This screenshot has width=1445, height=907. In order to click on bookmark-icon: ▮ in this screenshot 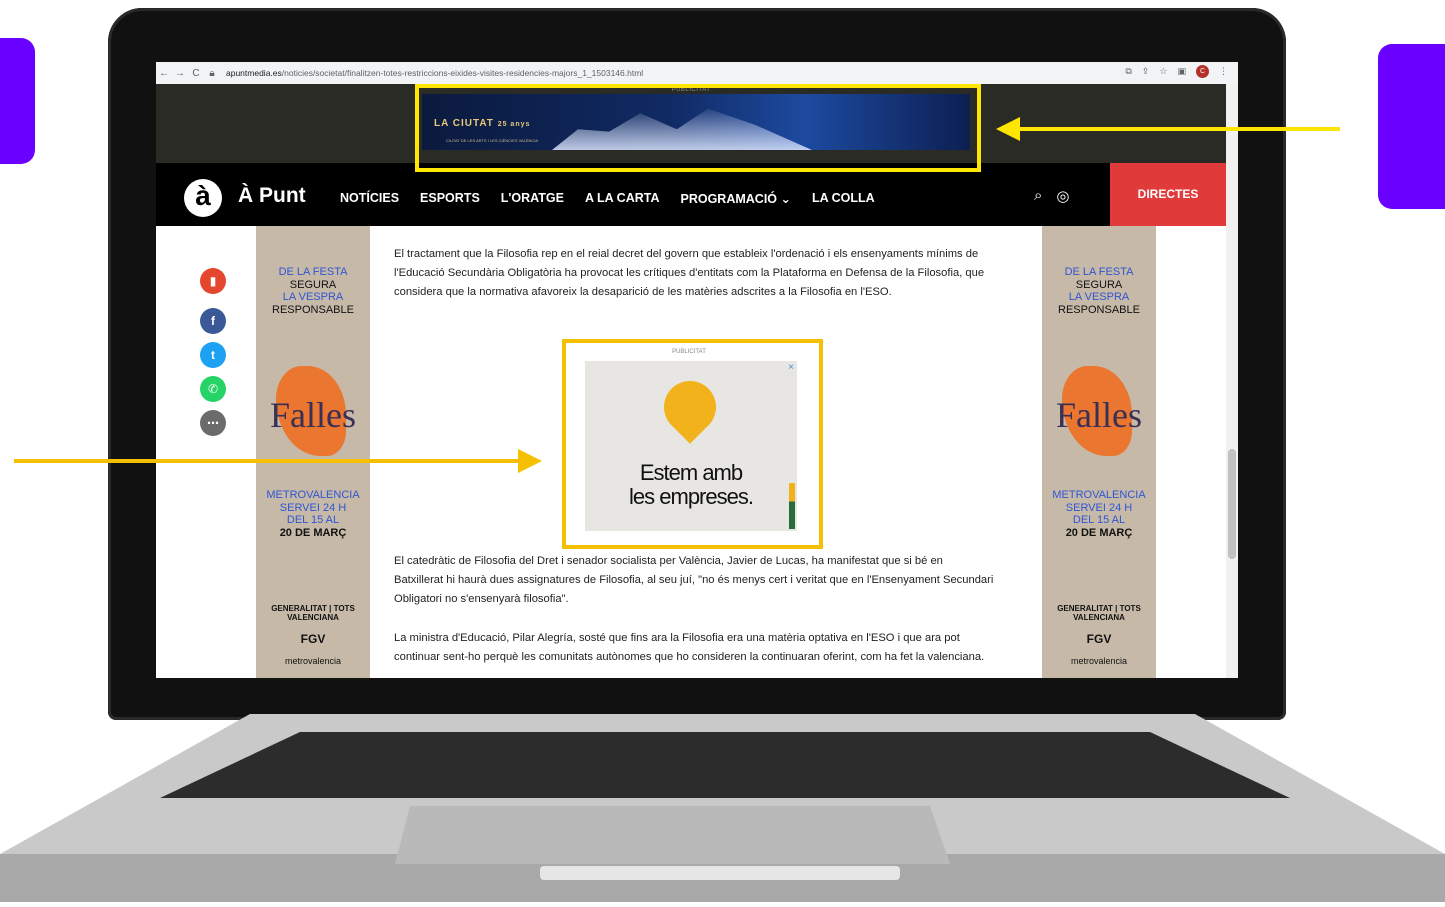, I will do `click(213, 281)`.